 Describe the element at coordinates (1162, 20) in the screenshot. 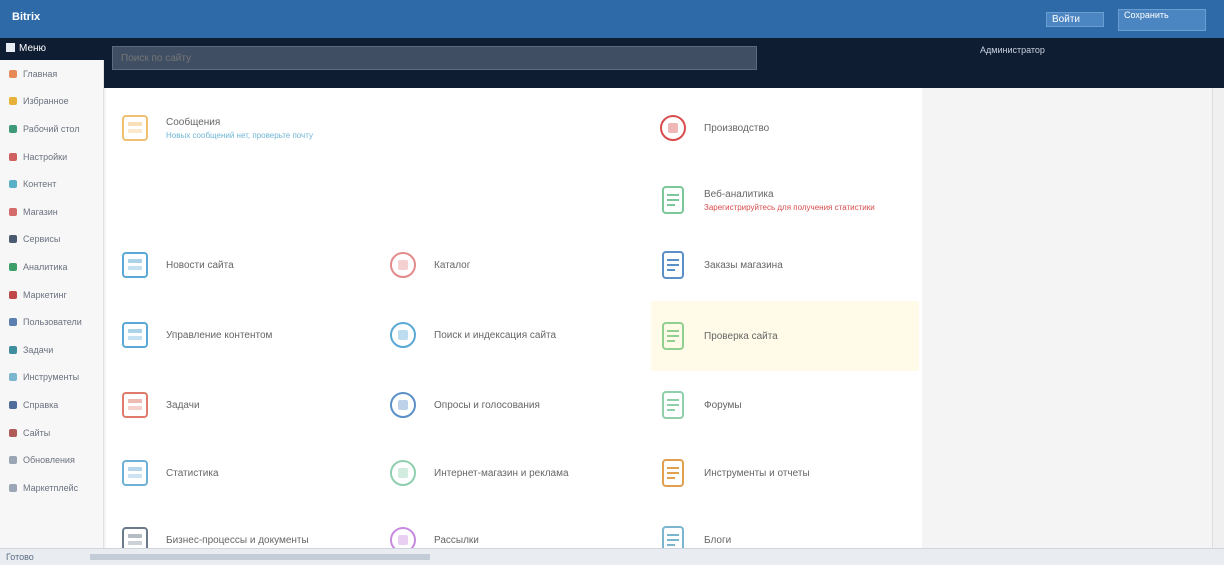

I see `session-button: Сохранить` at that location.